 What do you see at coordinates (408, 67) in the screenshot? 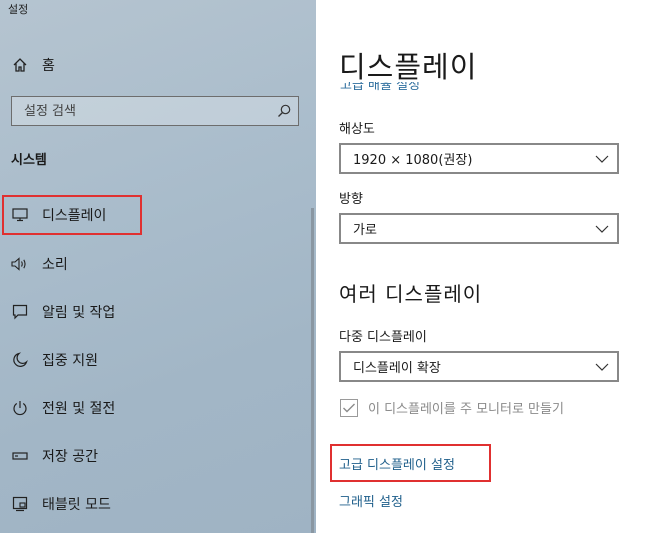
I see `page-title: 디스플레이` at bounding box center [408, 67].